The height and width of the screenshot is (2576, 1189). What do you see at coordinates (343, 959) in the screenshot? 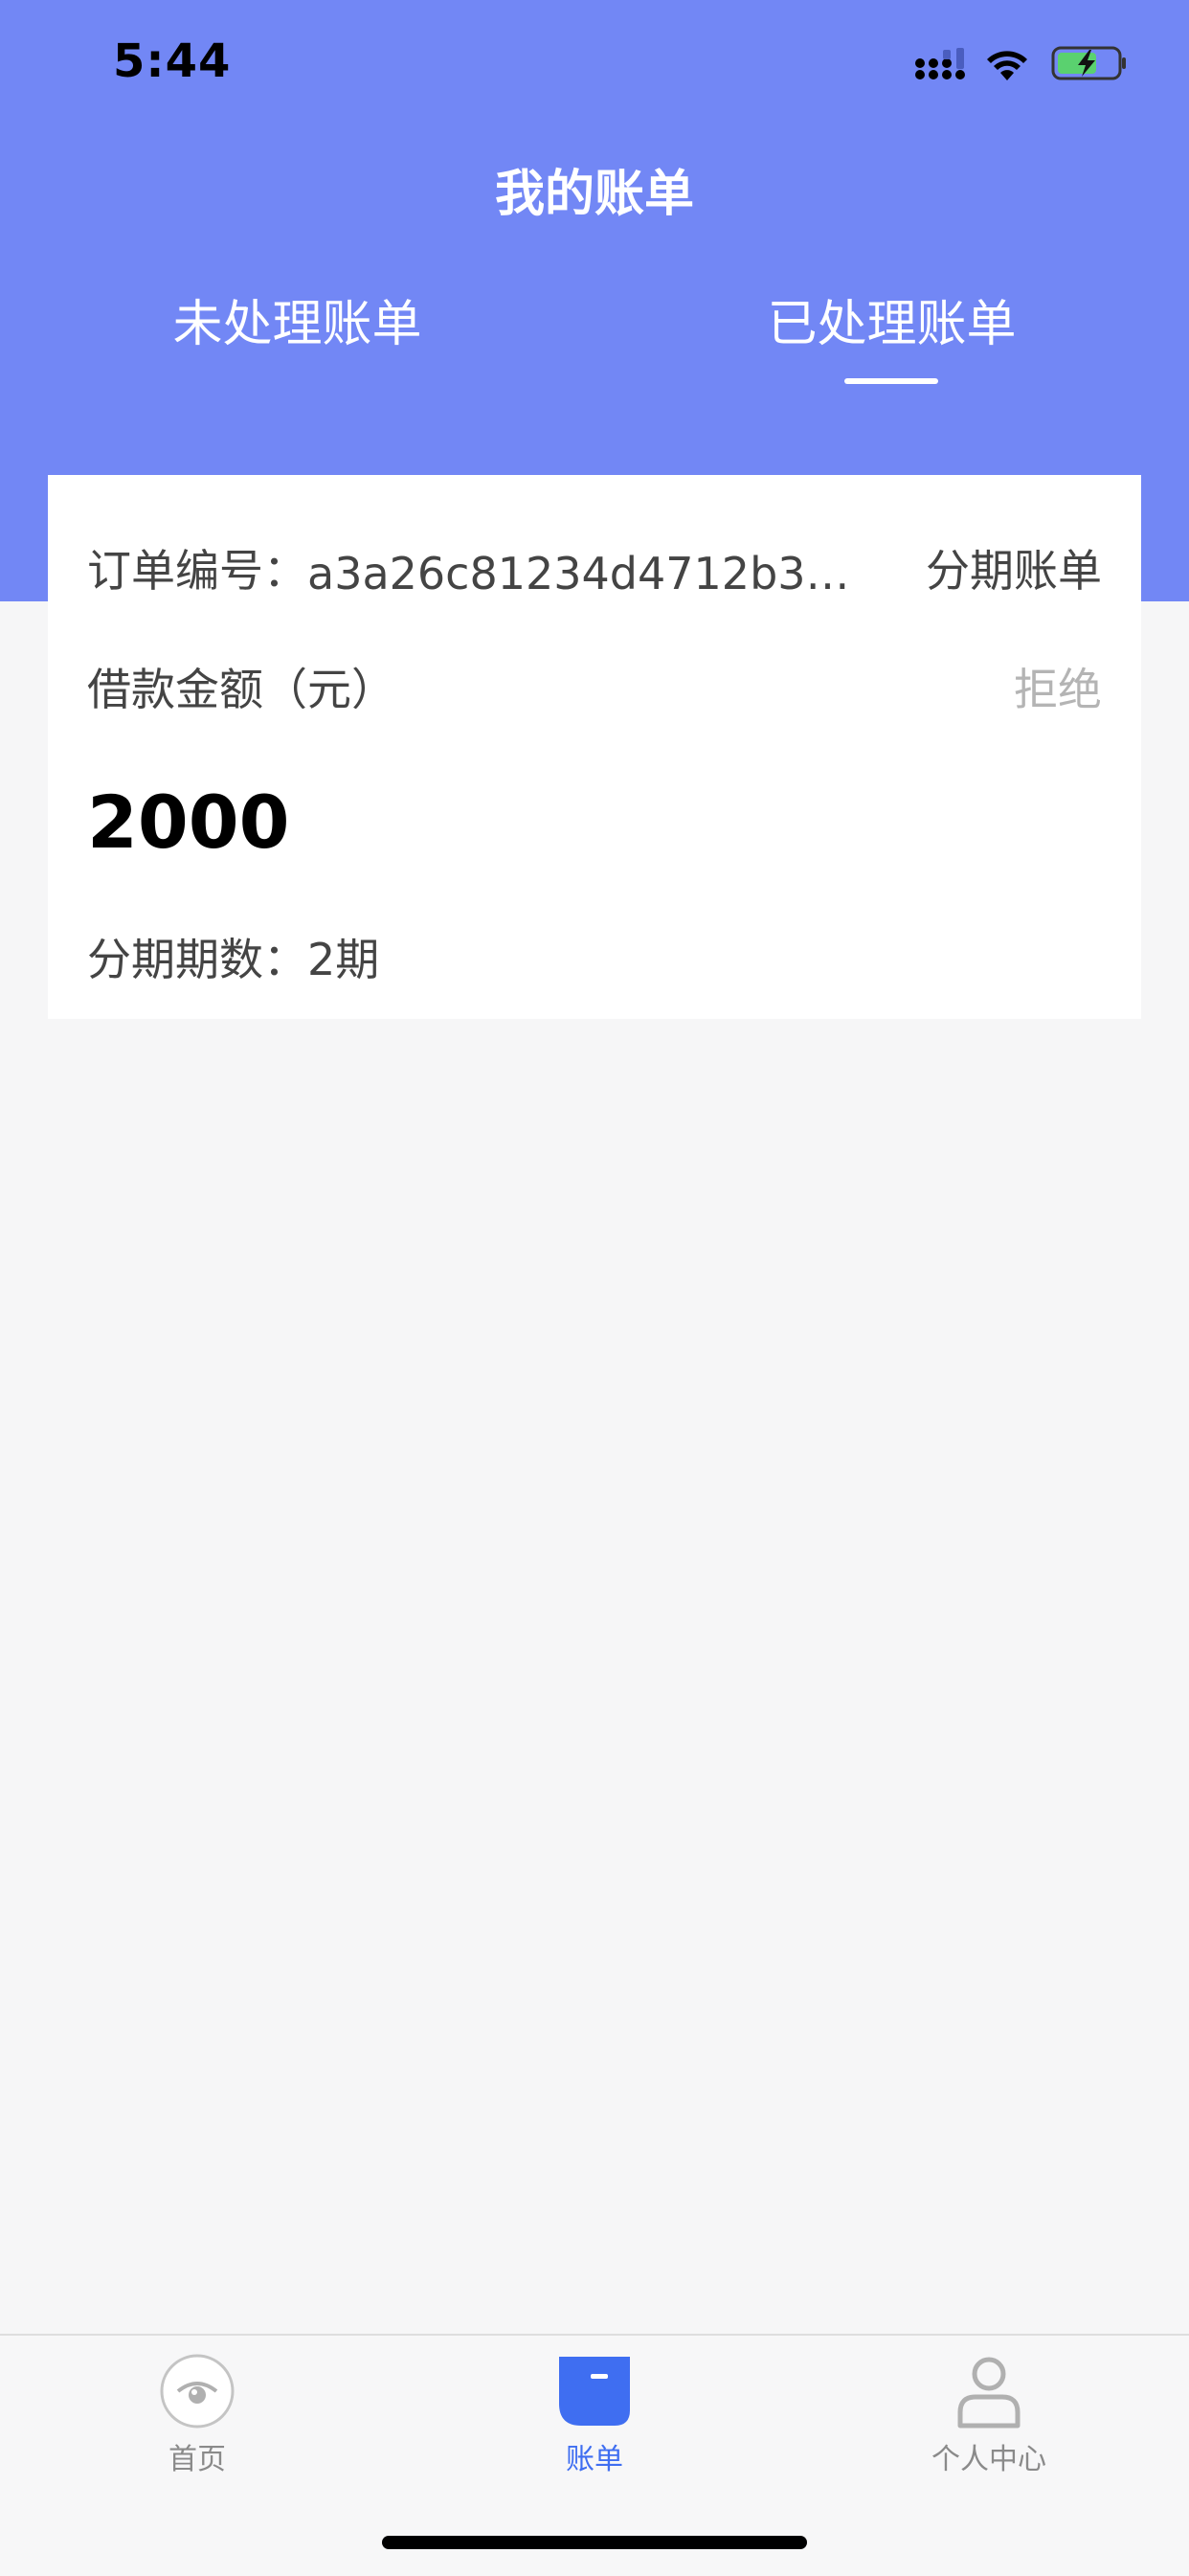
I see `installment-count-value: 2期` at bounding box center [343, 959].